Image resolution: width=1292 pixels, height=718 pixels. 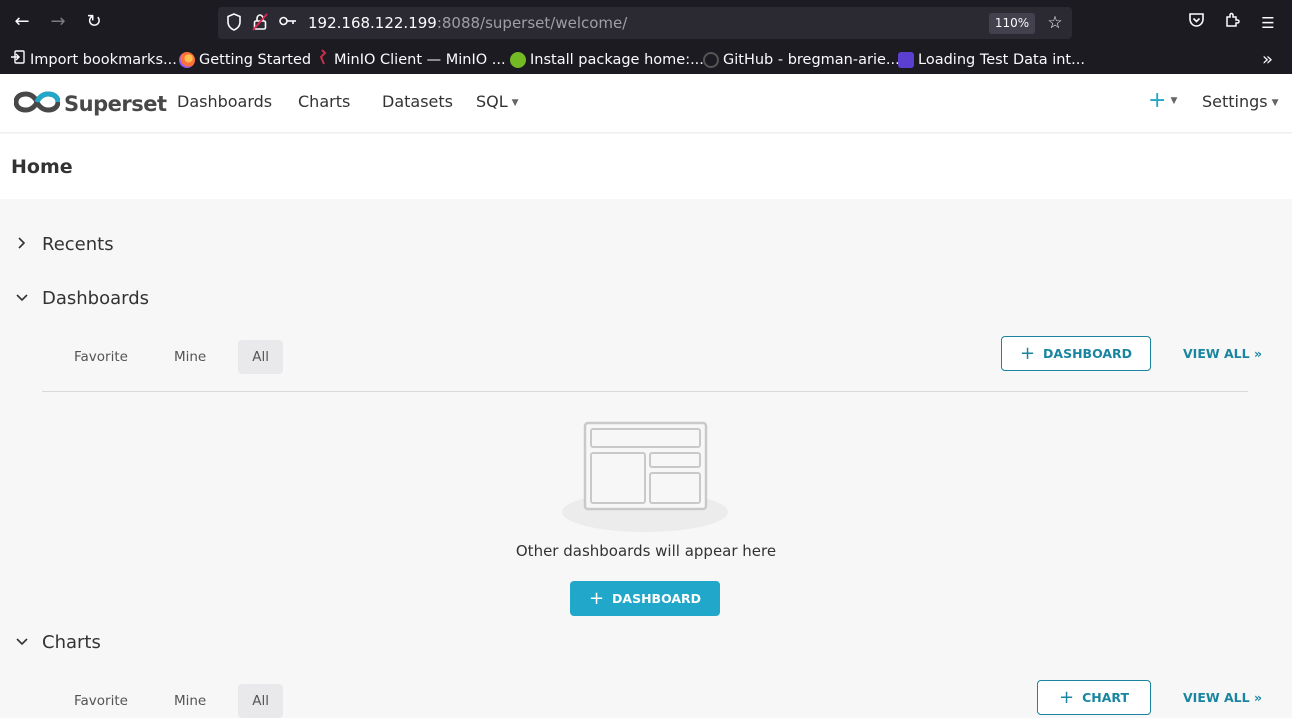 What do you see at coordinates (646, 166) in the screenshot?
I see `page-header: Home` at bounding box center [646, 166].